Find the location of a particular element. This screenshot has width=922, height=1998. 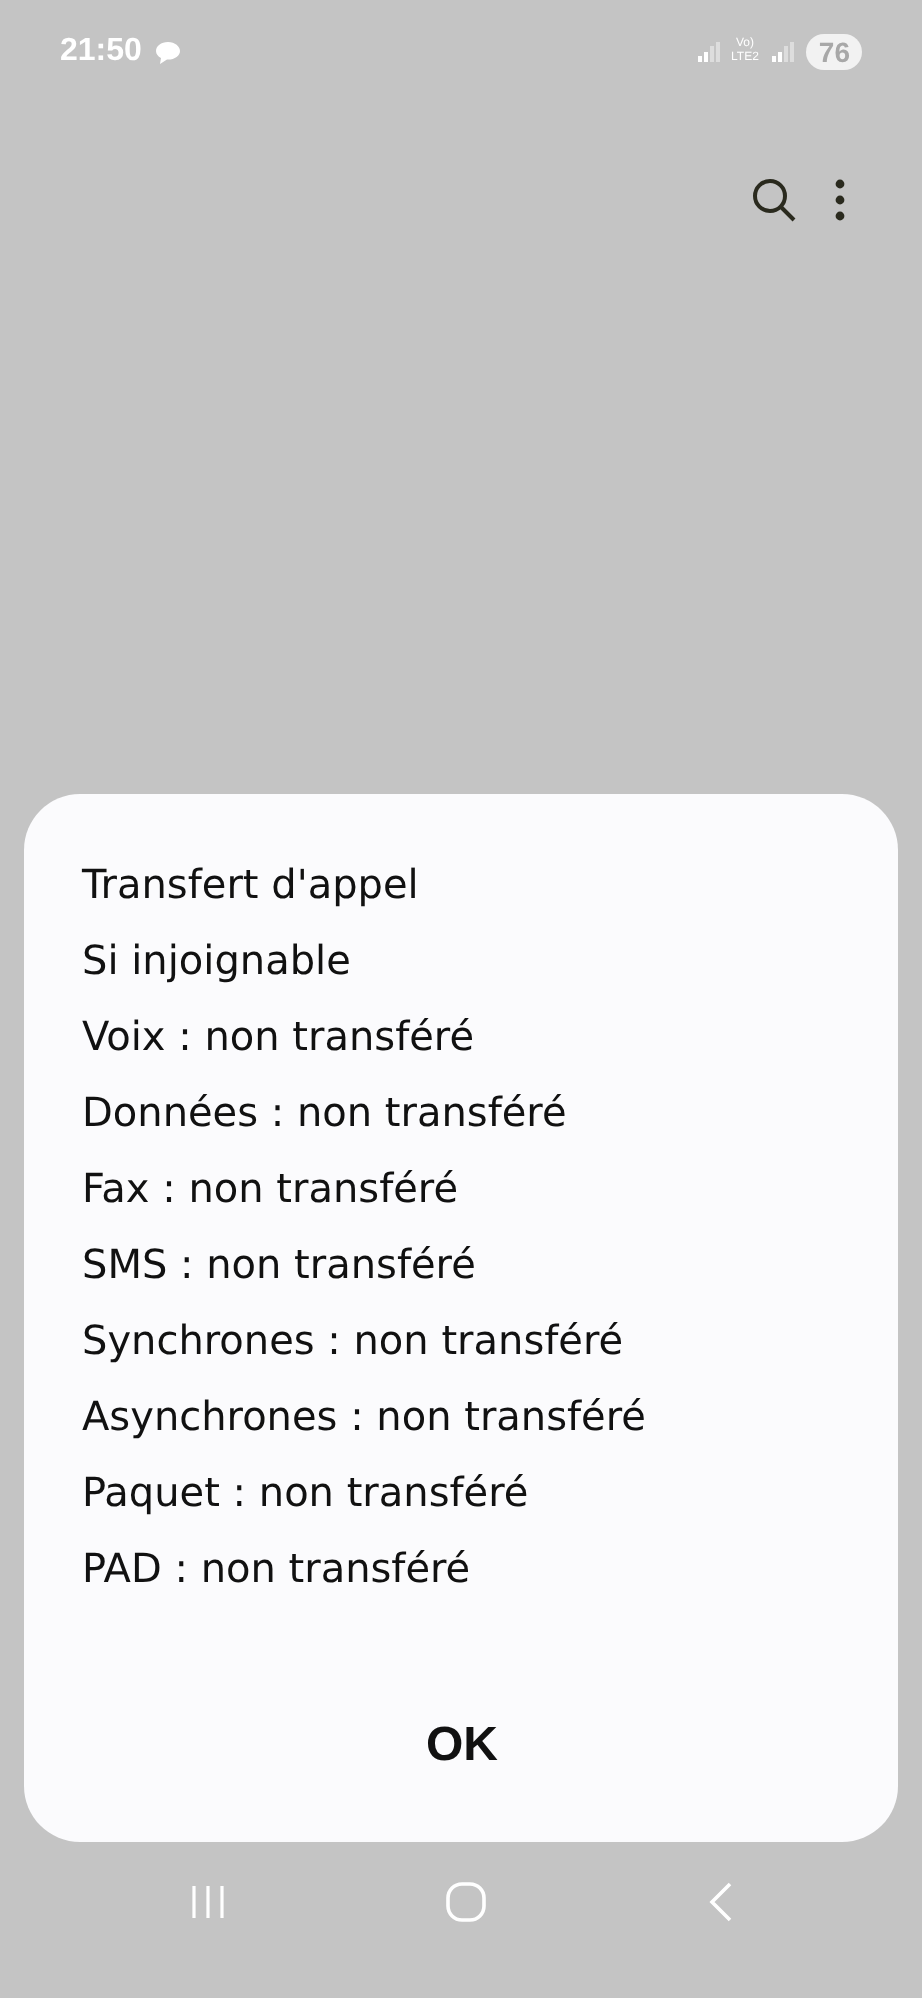

back-icon is located at coordinates (719, 1902).